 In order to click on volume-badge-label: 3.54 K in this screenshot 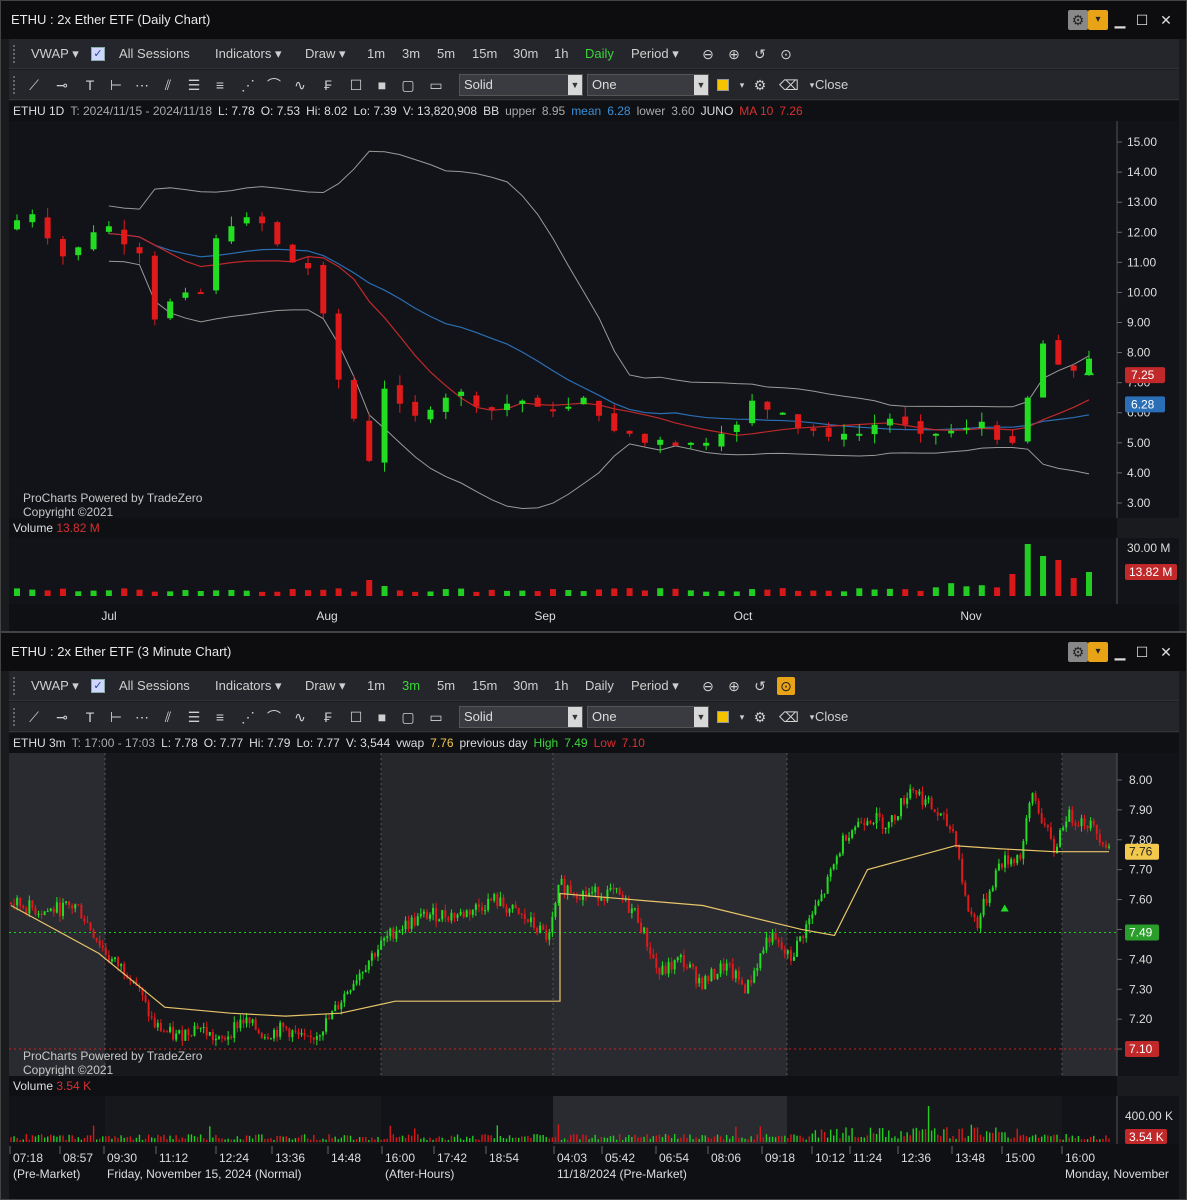, I will do `click(1146, 1137)`.